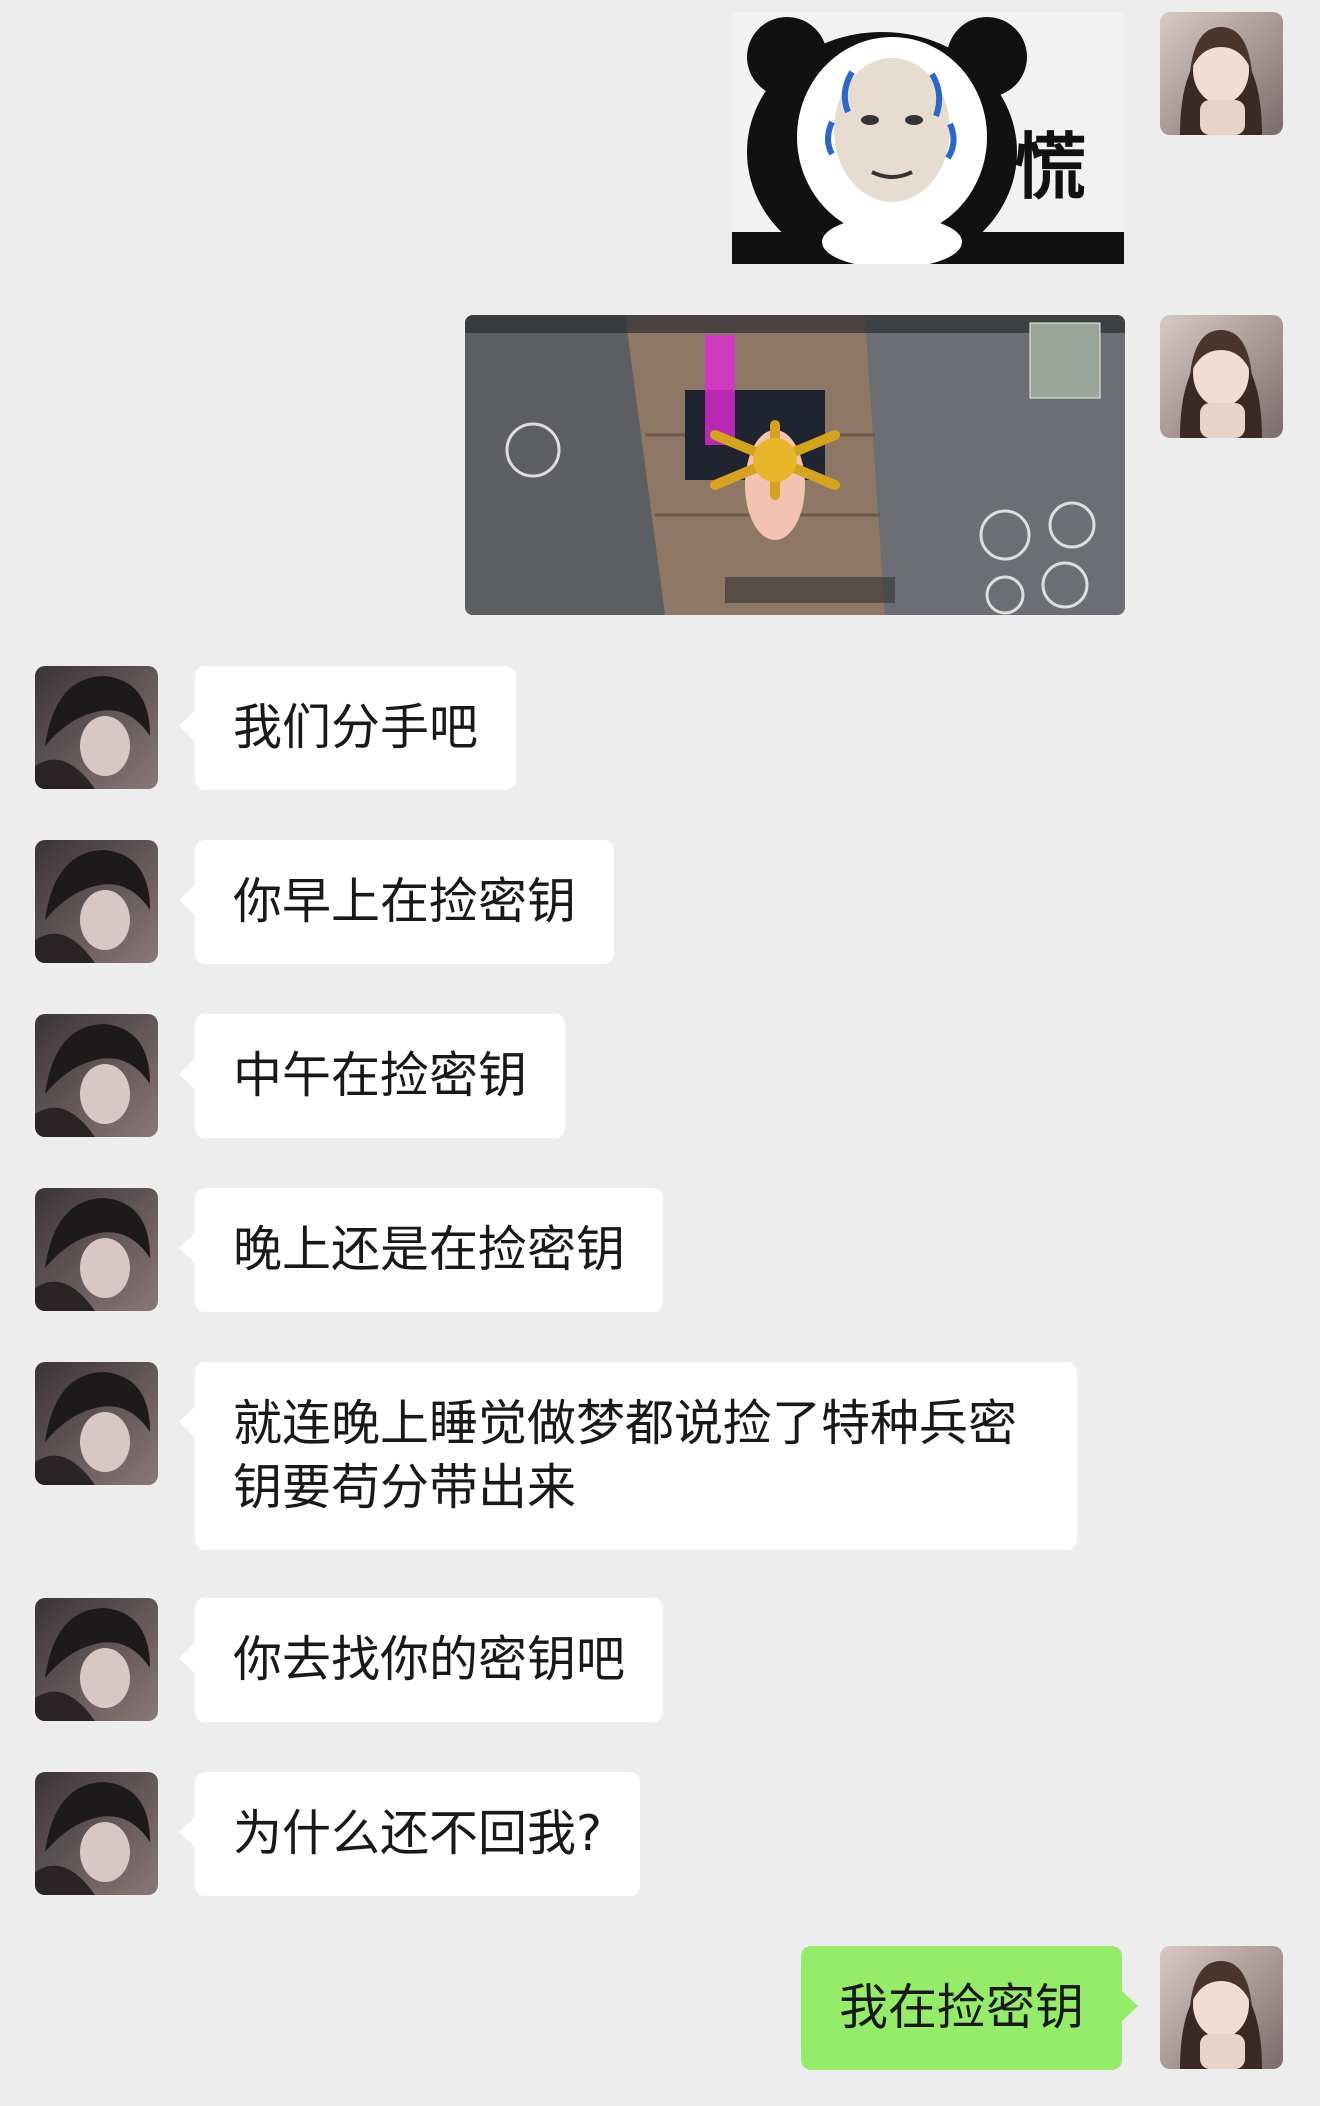 This screenshot has width=1320, height=2106. Describe the element at coordinates (429, 1659) in the screenshot. I see `message-text: 你去找你的密钥吧` at that location.